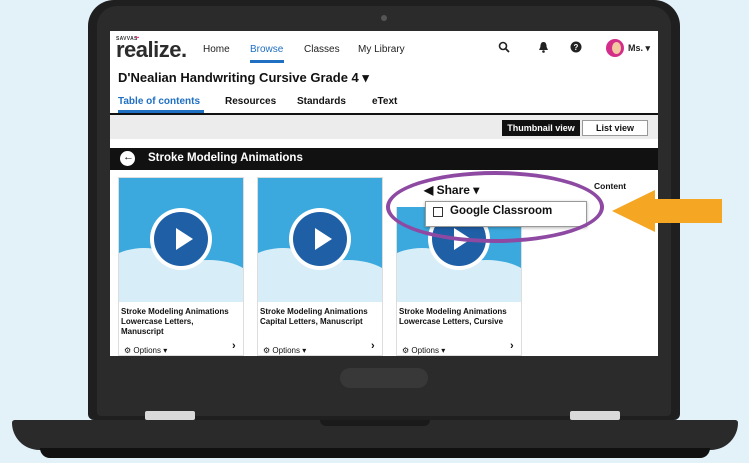  What do you see at coordinates (595, 415) in the screenshot?
I see `right-hinge` at bounding box center [595, 415].